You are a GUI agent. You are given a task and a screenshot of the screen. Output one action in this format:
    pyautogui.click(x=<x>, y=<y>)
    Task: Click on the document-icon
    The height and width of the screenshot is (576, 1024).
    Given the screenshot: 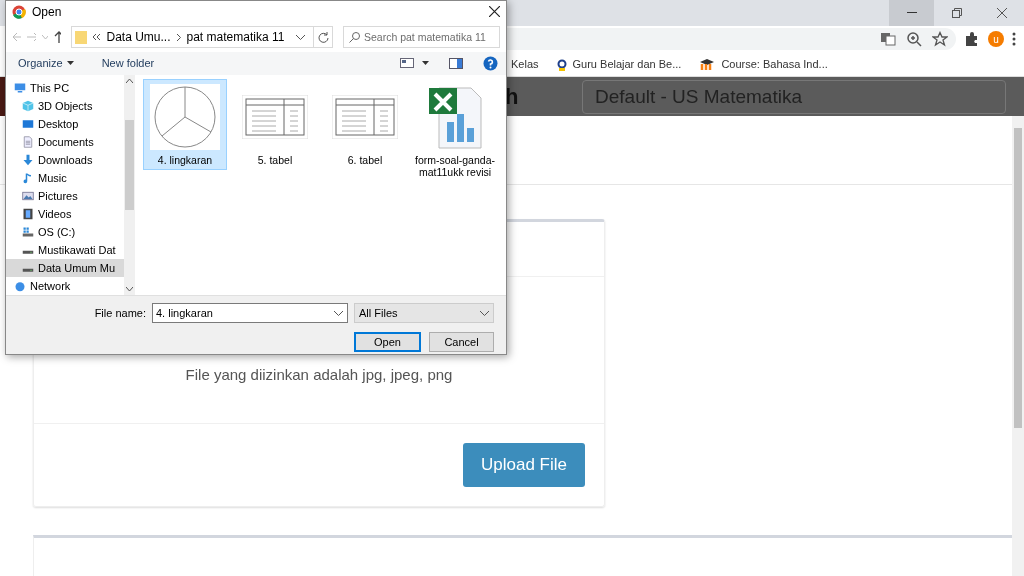 What is the action you would take?
    pyautogui.click(x=28, y=142)
    